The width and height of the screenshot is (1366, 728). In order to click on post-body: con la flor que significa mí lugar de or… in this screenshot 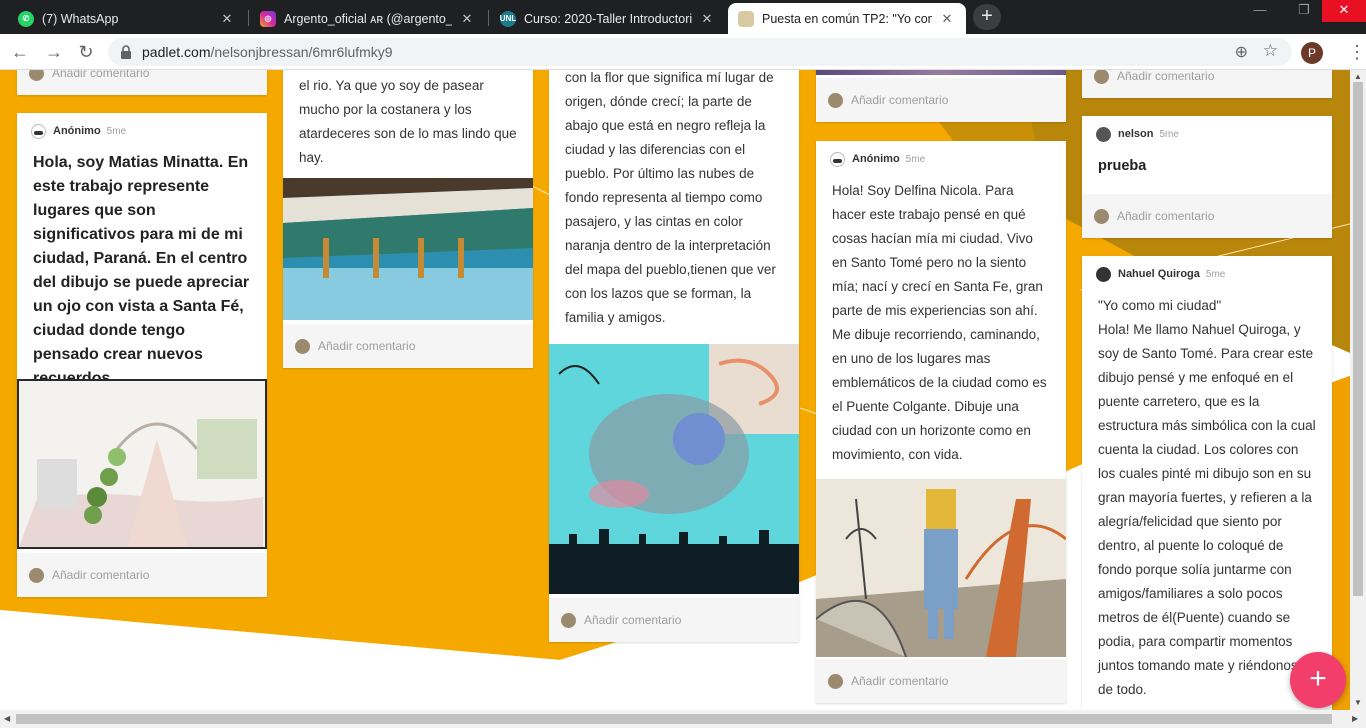, I will do `click(670, 197)`.